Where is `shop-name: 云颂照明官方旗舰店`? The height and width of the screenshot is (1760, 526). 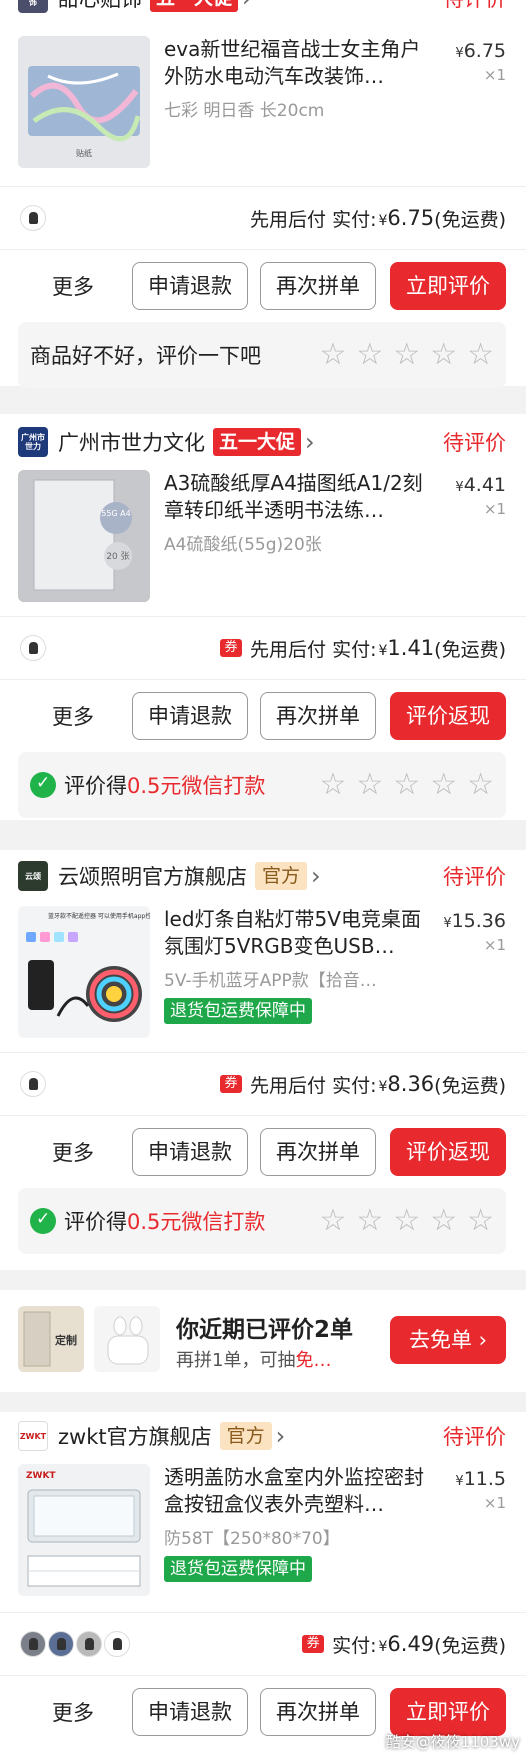 shop-name: 云颂照明官方旗舰店 is located at coordinates (152, 876).